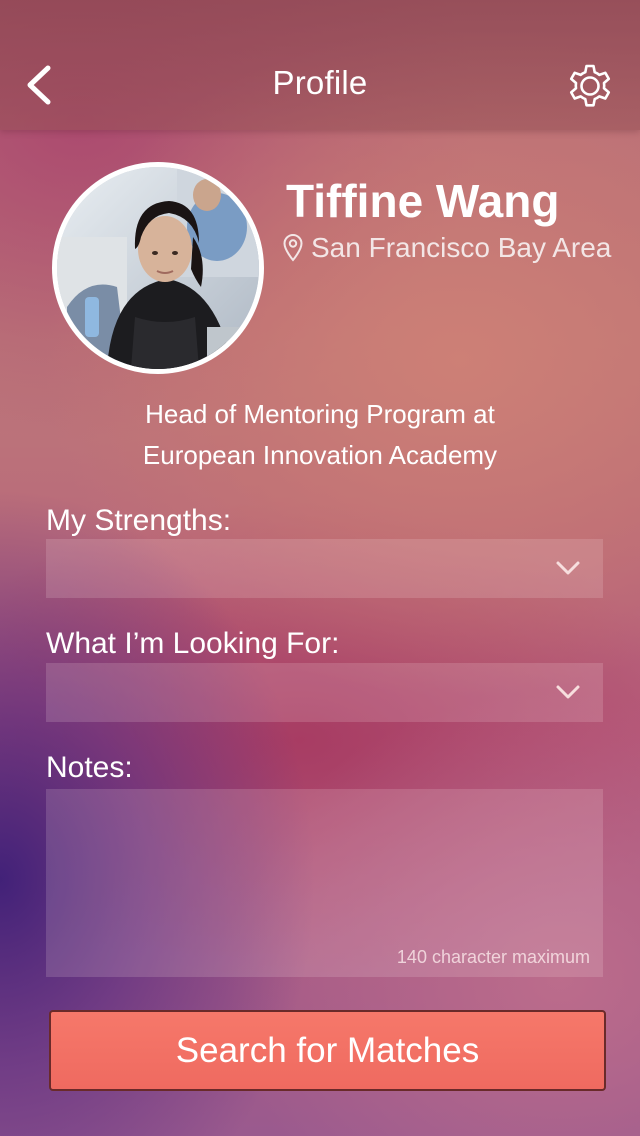 The image size is (640, 1136). Describe the element at coordinates (423, 201) in the screenshot. I see `profile-name: Tiffine Wang` at that location.